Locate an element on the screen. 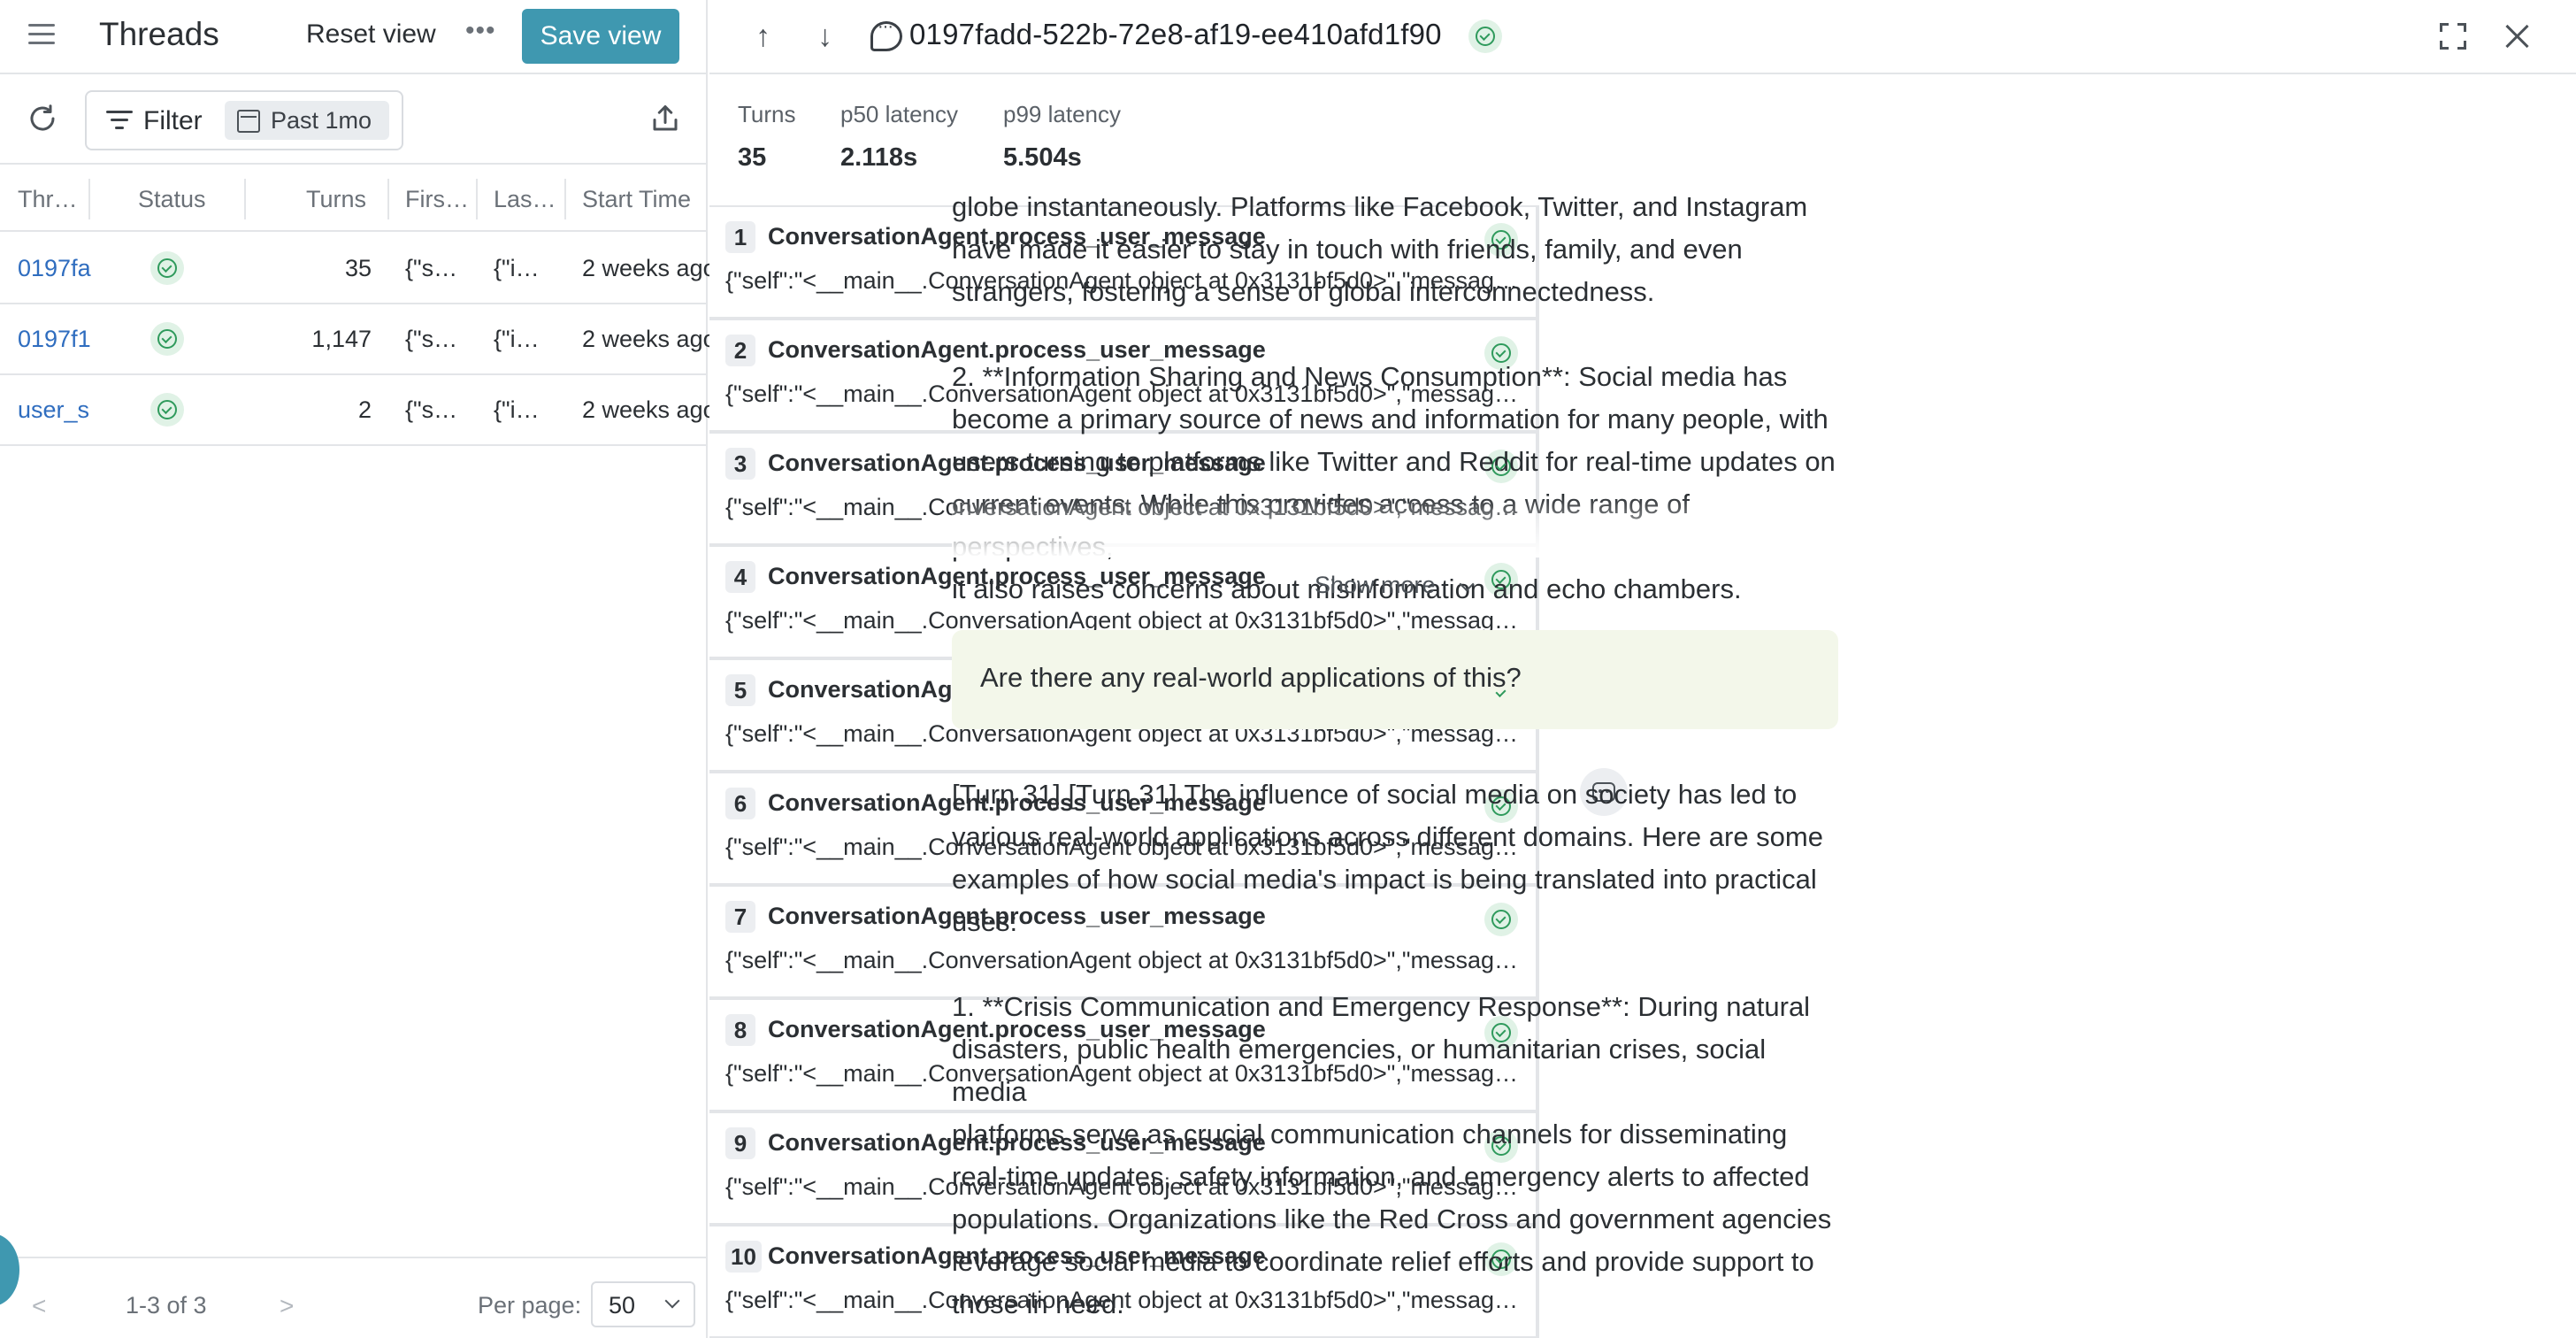 This screenshot has width=2576, height=1338. chevron-down-icon is located at coordinates (672, 1301).